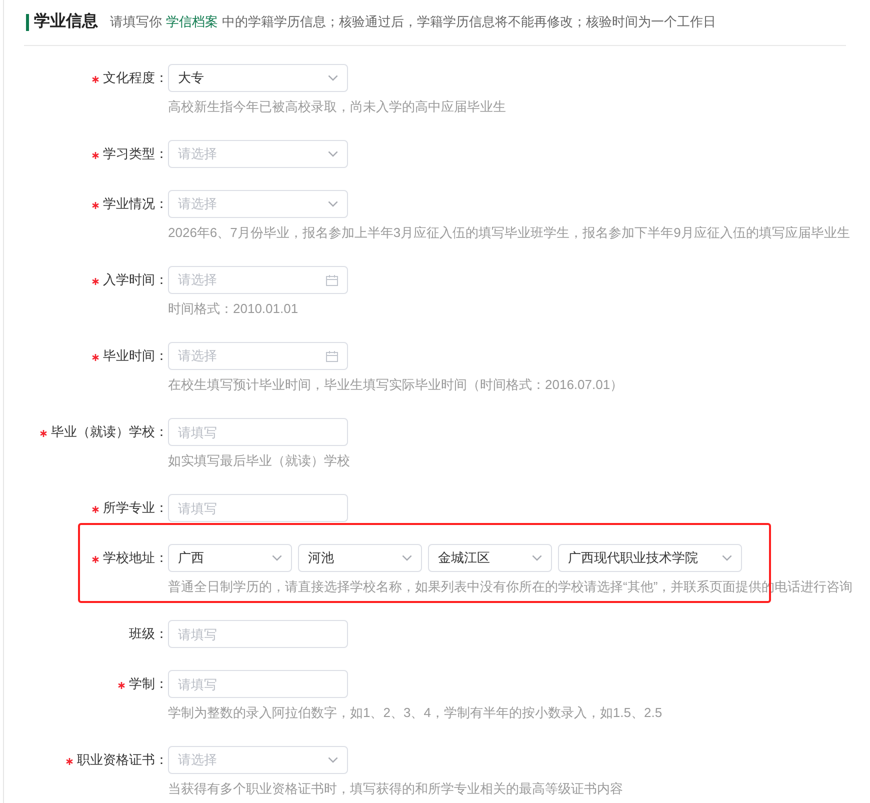  Describe the element at coordinates (148, 634) in the screenshot. I see `field-label: 班级：` at that location.